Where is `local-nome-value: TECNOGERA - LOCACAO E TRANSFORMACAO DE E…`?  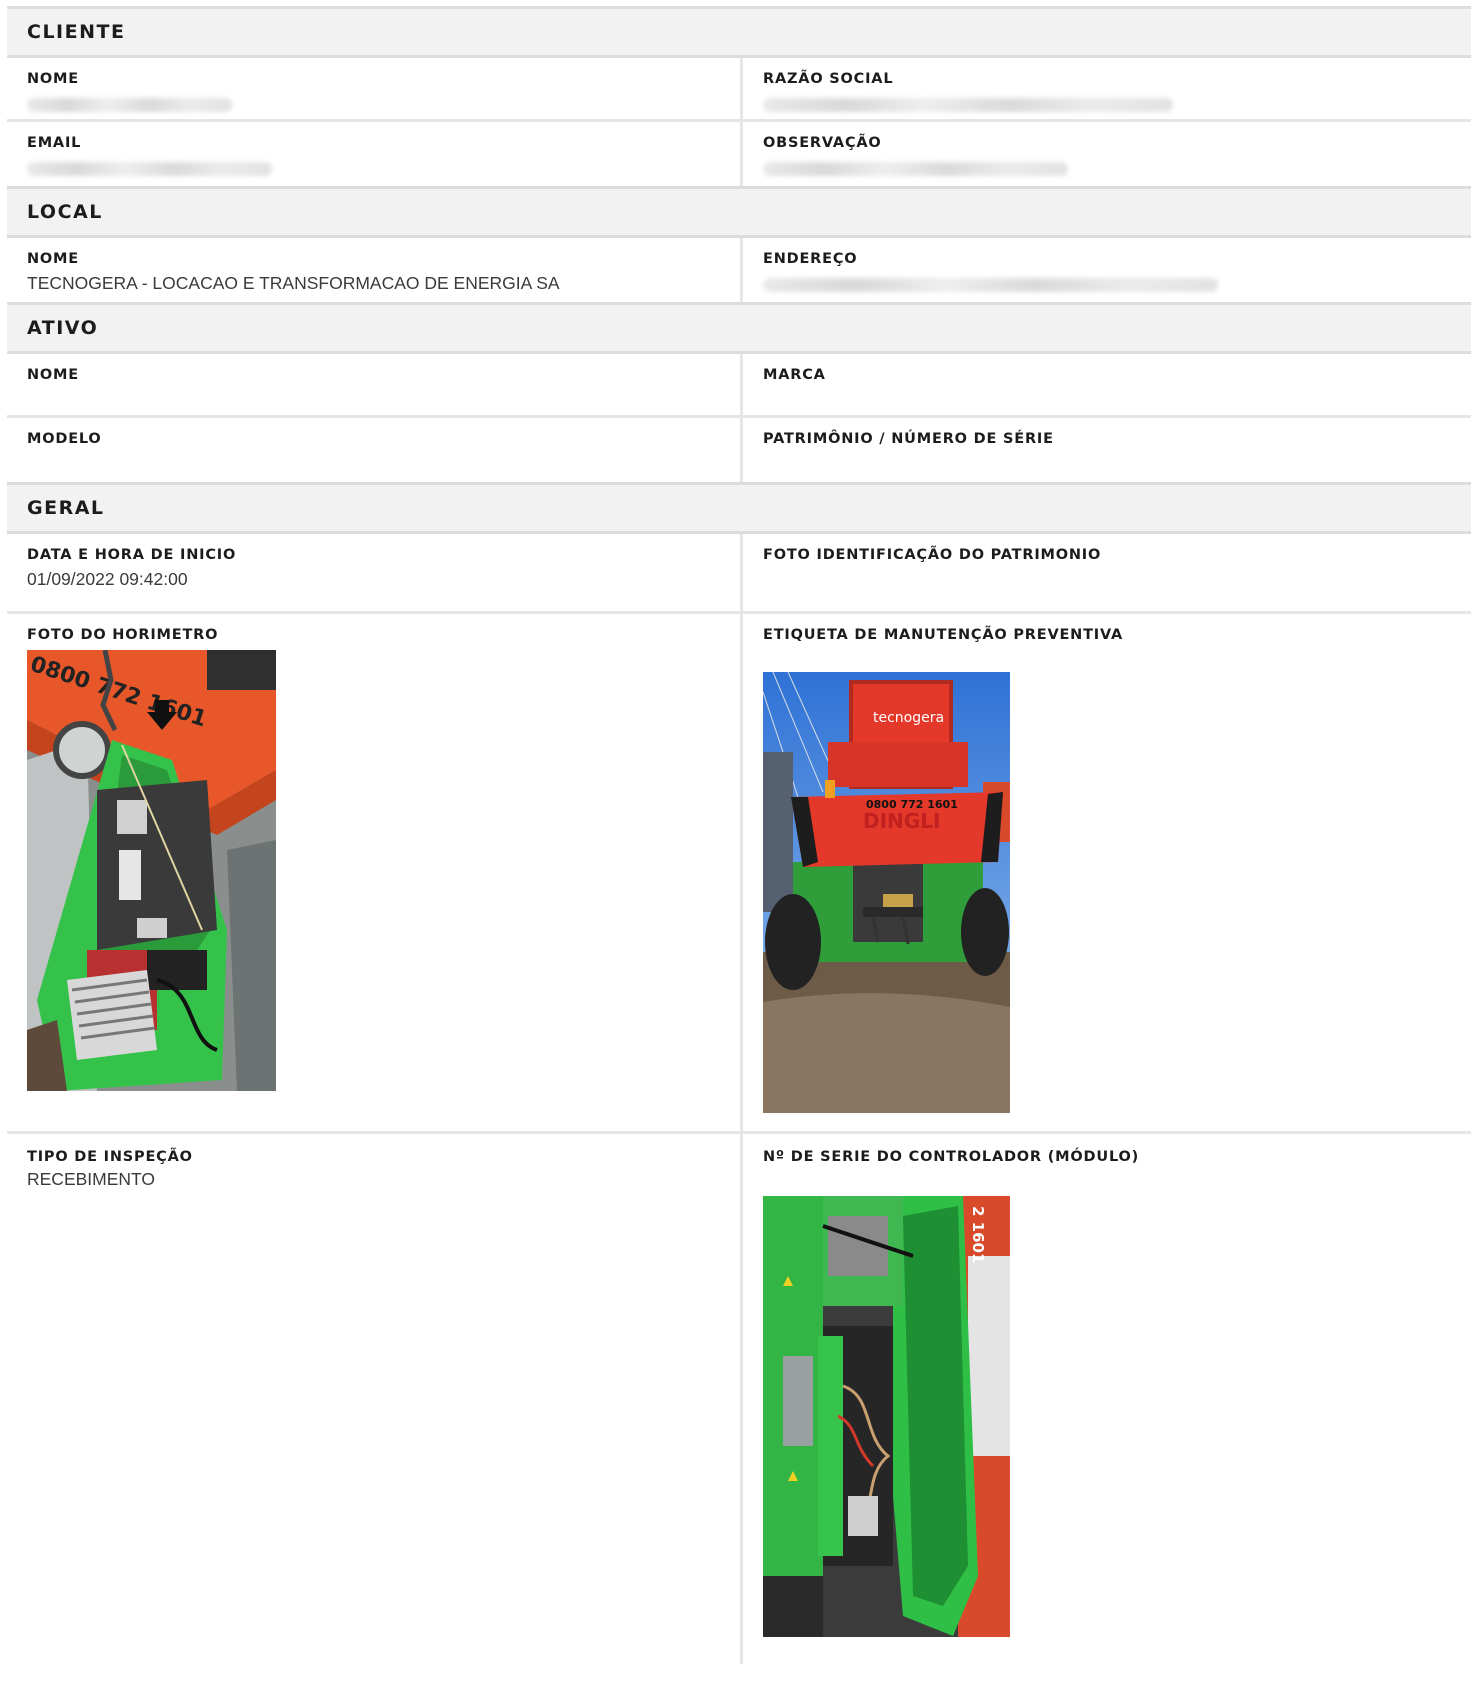 local-nome-value: TECNOGERA - LOCACAO E TRANSFORMACAO DE E… is located at coordinates (293, 283).